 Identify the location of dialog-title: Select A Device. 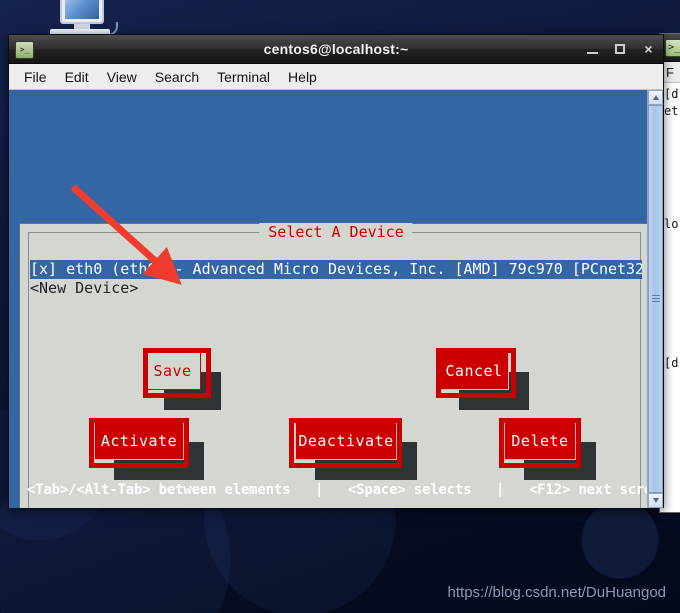
(336, 232).